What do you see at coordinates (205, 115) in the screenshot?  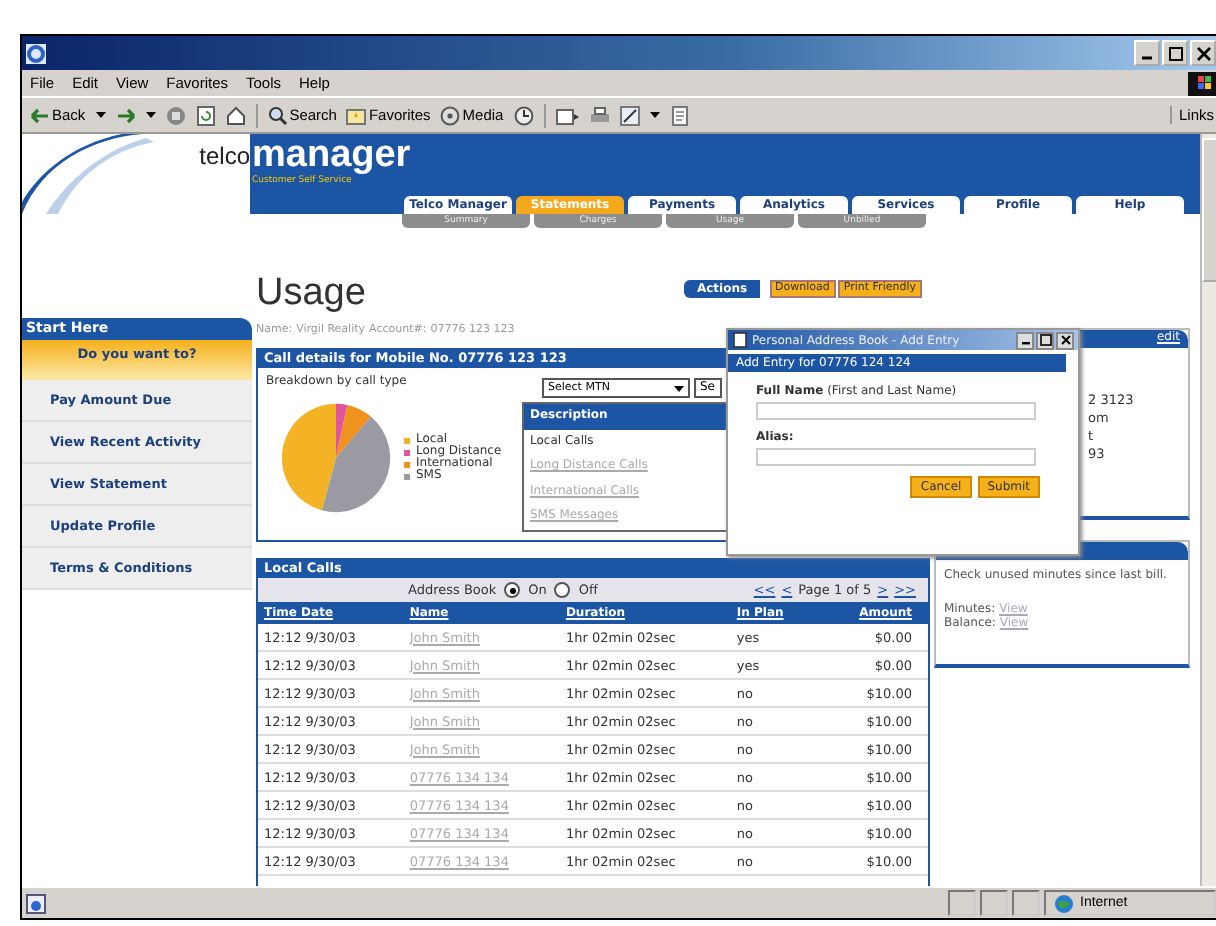 I see `refresh-icon` at bounding box center [205, 115].